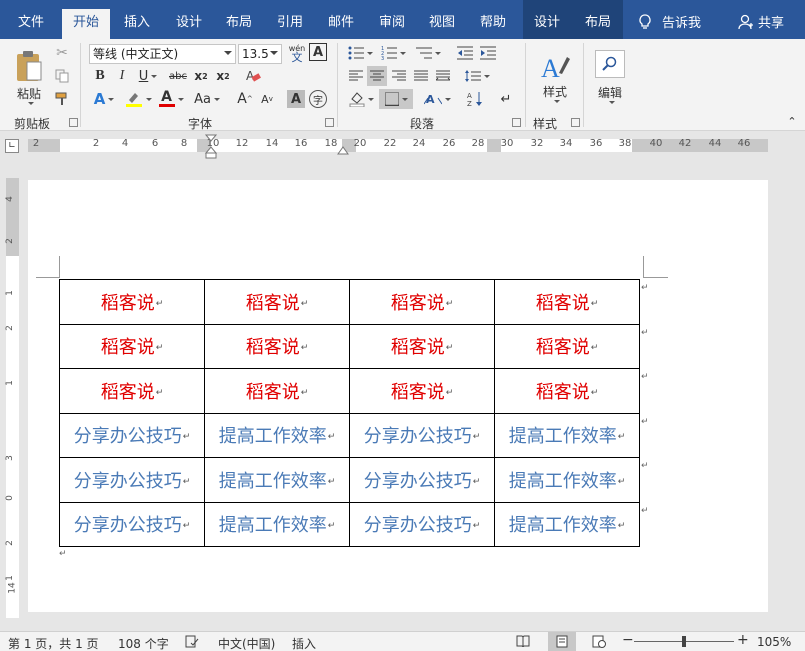 The width and height of the screenshot is (805, 651). I want to click on font-size-select: 13.5, so click(260, 54).